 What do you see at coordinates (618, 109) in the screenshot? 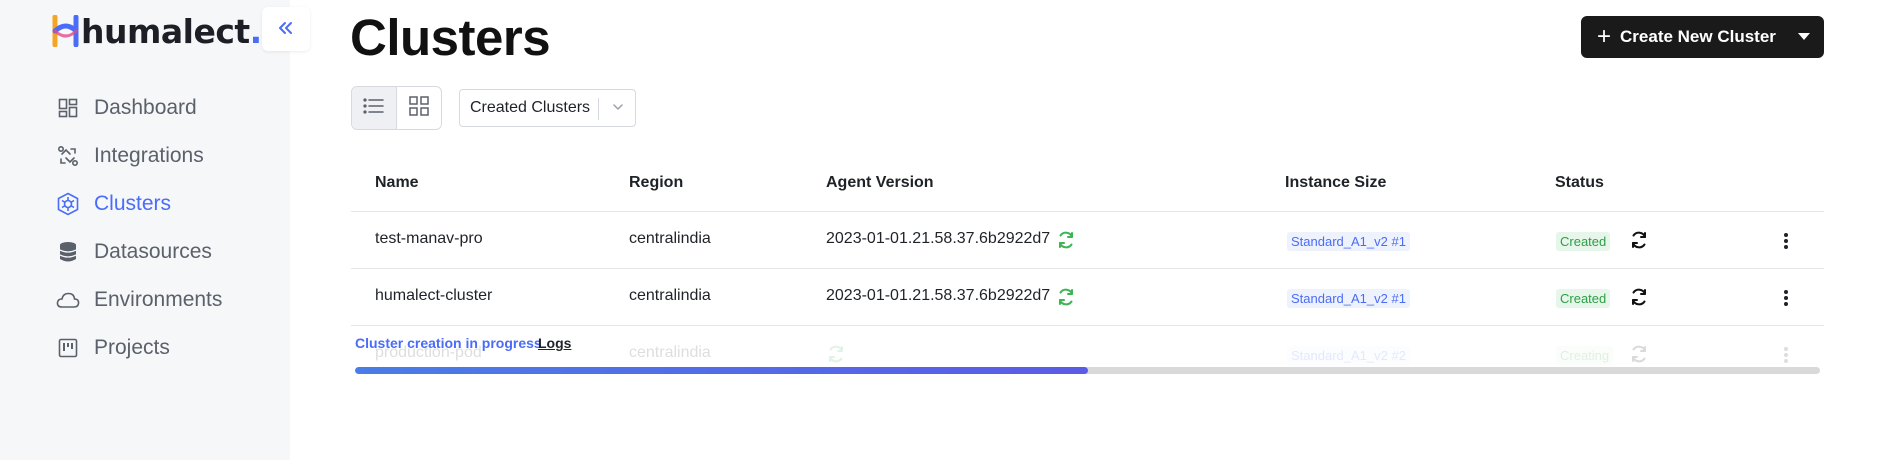
I see `chevron-down-icon` at bounding box center [618, 109].